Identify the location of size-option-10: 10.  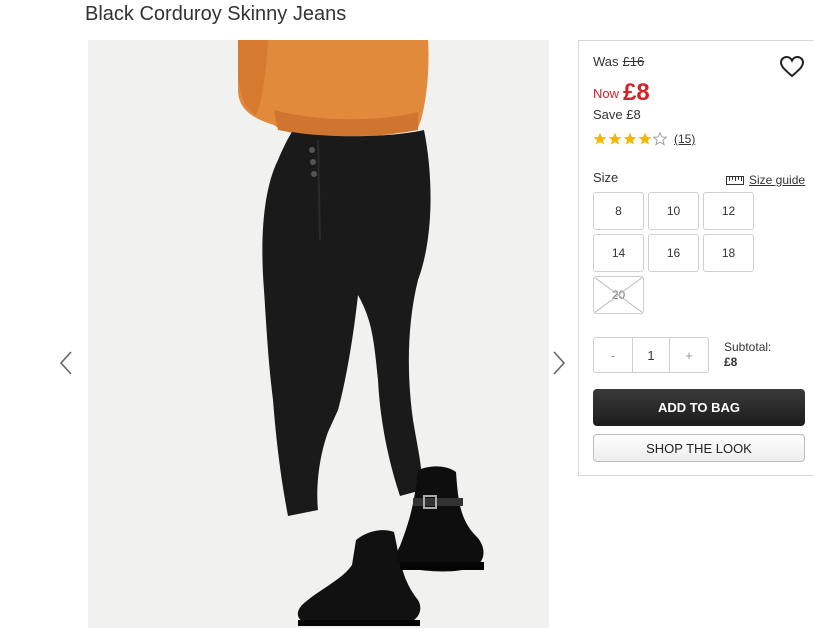
(673, 211).